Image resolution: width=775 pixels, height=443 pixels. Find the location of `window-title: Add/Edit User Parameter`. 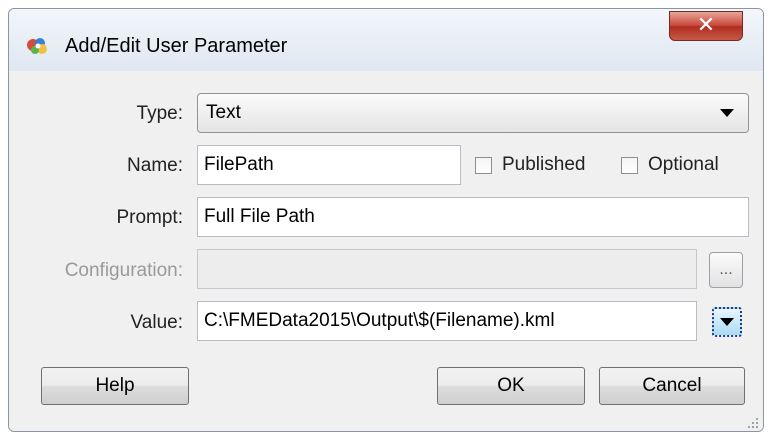

window-title: Add/Edit User Parameter is located at coordinates (176, 46).